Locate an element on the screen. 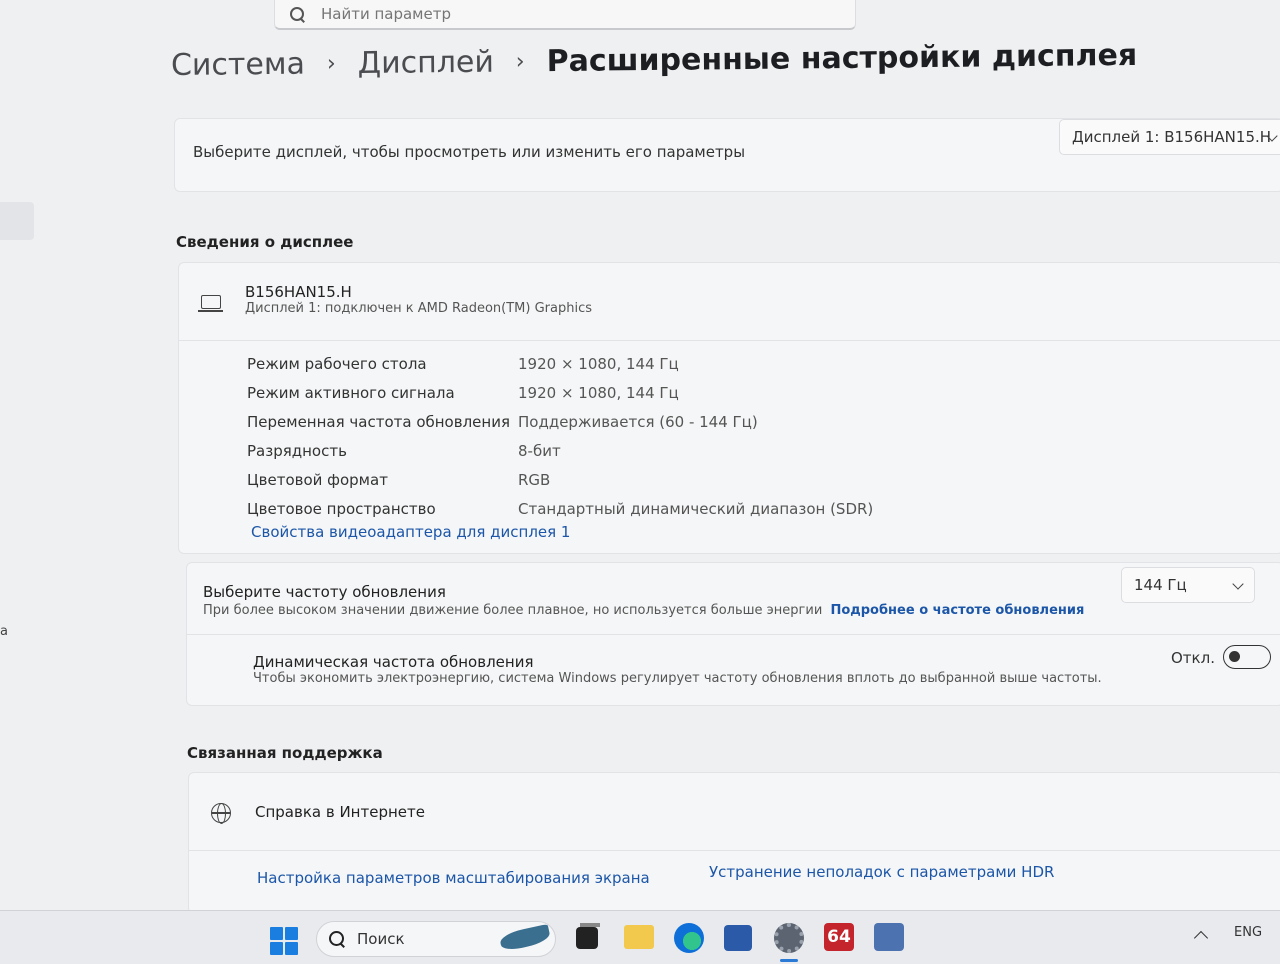 The width and height of the screenshot is (1280, 964). info-value: 8-бит is located at coordinates (539, 450).